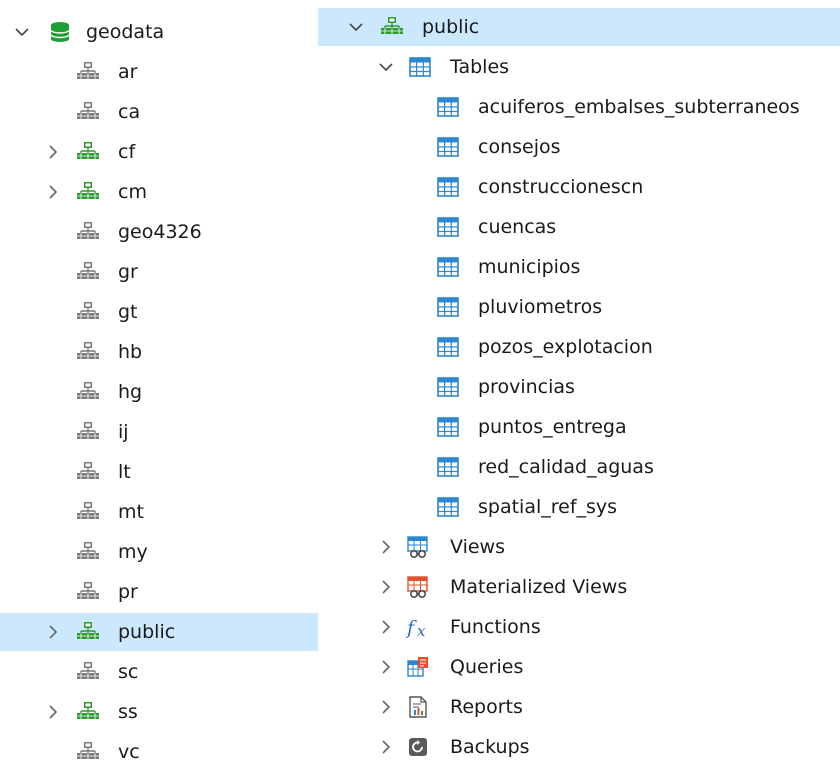 This screenshot has height=771, width=840. What do you see at coordinates (159, 72) in the screenshot?
I see `tree-item-schema-ar: ar` at bounding box center [159, 72].